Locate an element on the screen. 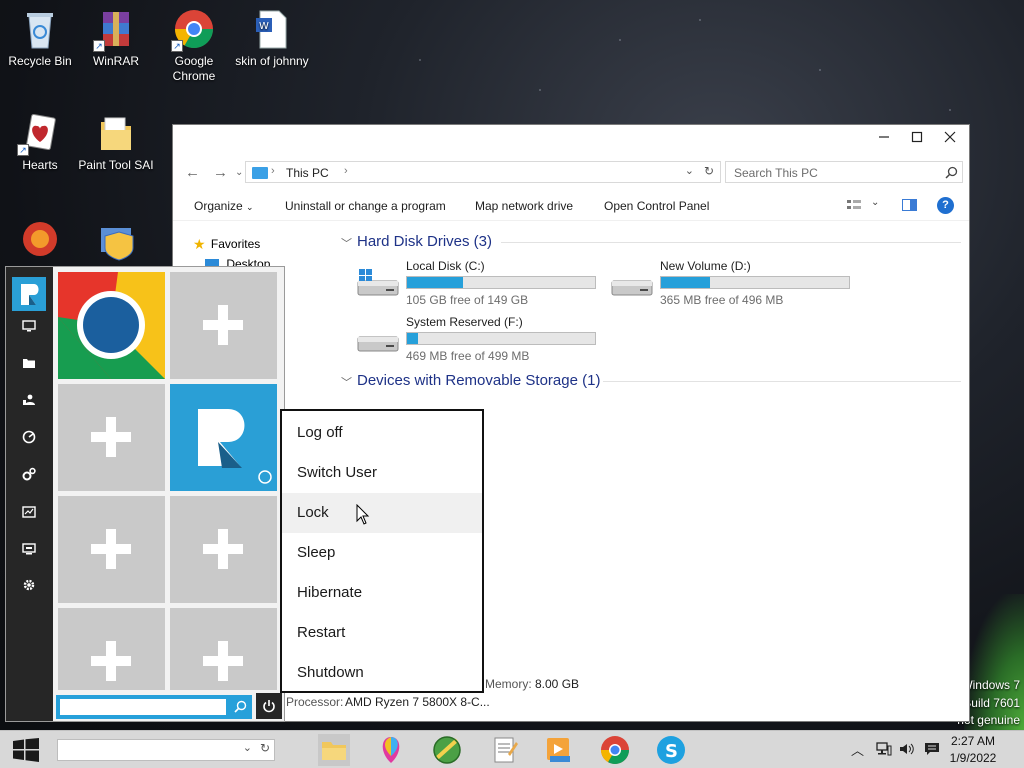  menu-item-lock: Lock is located at coordinates (382, 513).